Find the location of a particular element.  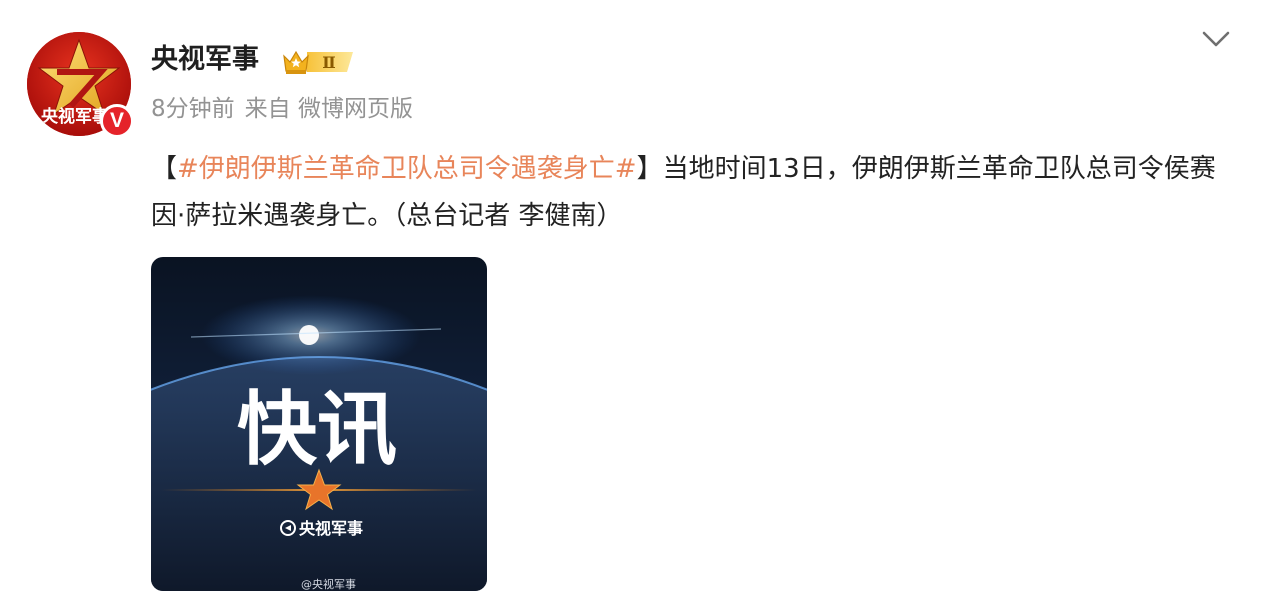

post-meta: 8分钟前 来自 微博网页版 is located at coordinates (287, 109).